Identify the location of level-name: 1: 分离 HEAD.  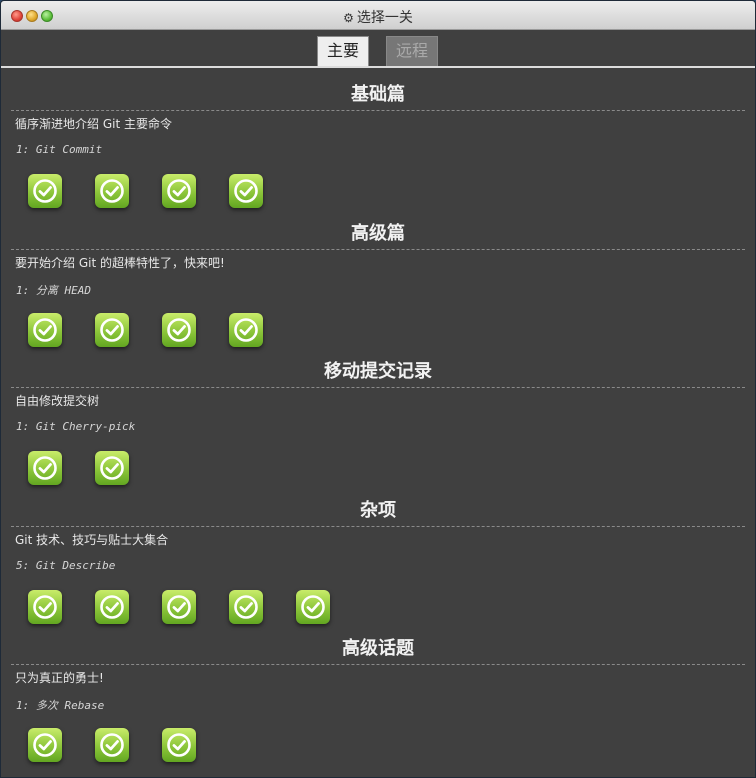
(53, 290).